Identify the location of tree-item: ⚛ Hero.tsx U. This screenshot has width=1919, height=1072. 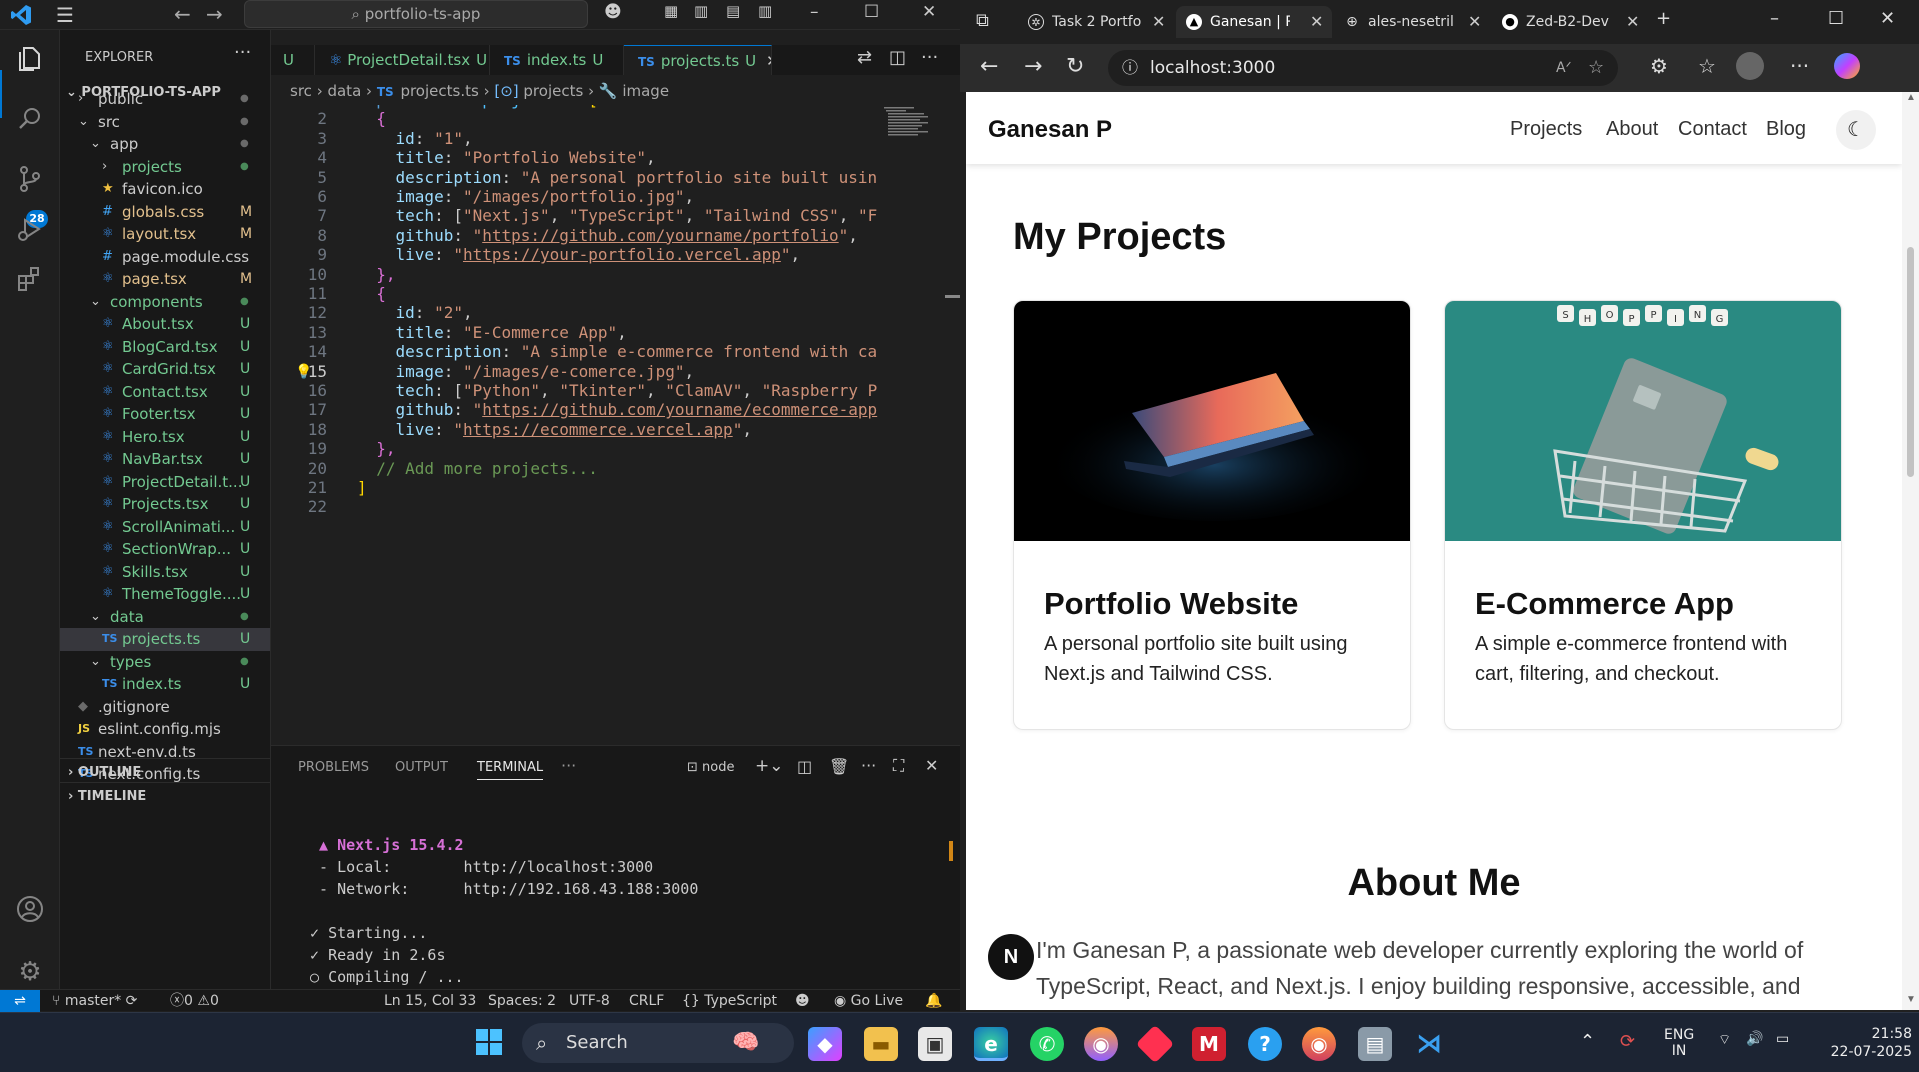
(165, 437).